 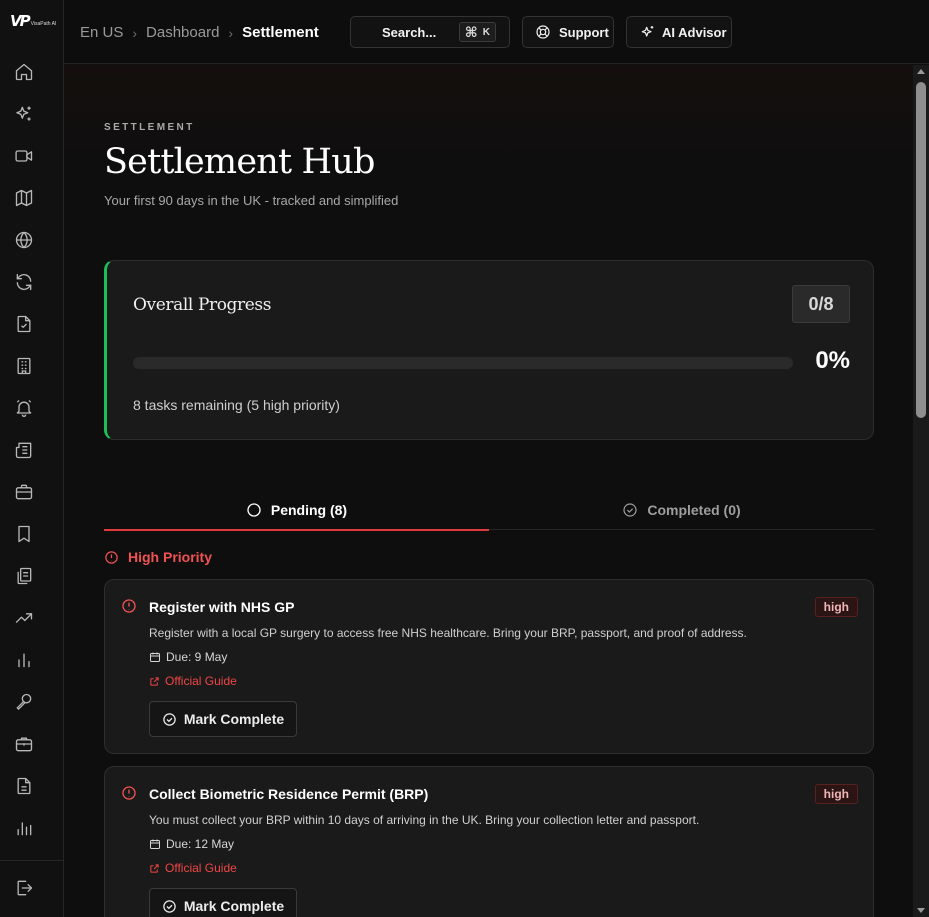 I want to click on page-title: Settlement Hub, so click(x=239, y=162).